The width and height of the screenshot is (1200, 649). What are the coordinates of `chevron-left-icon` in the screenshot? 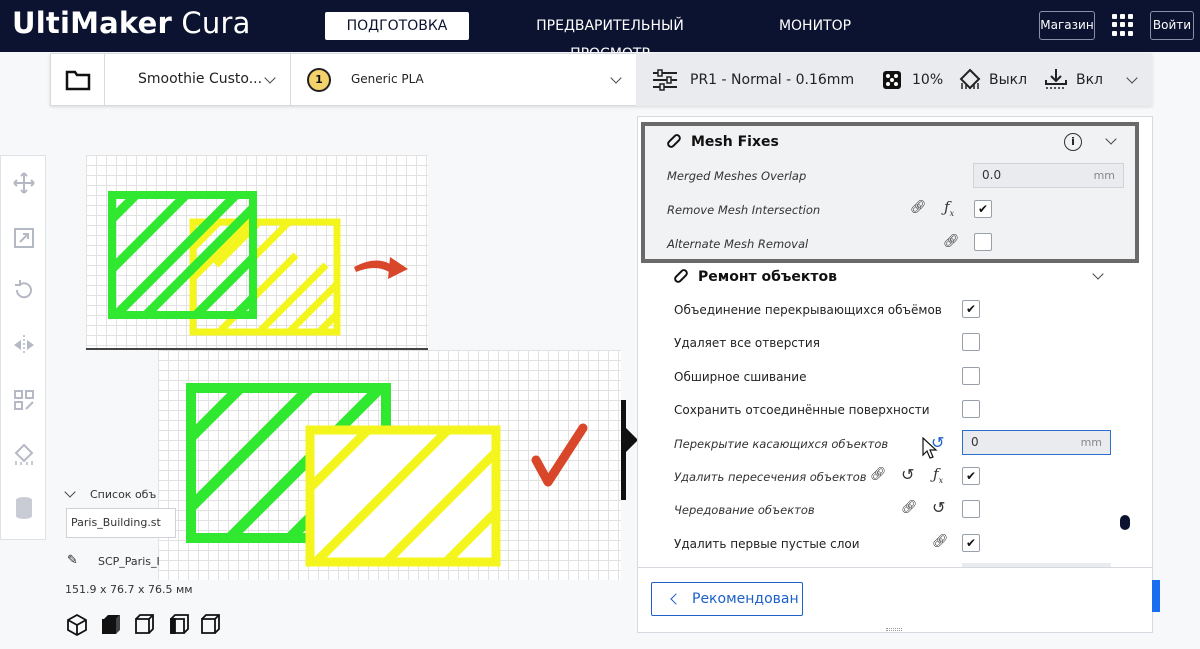 It's located at (676, 599).